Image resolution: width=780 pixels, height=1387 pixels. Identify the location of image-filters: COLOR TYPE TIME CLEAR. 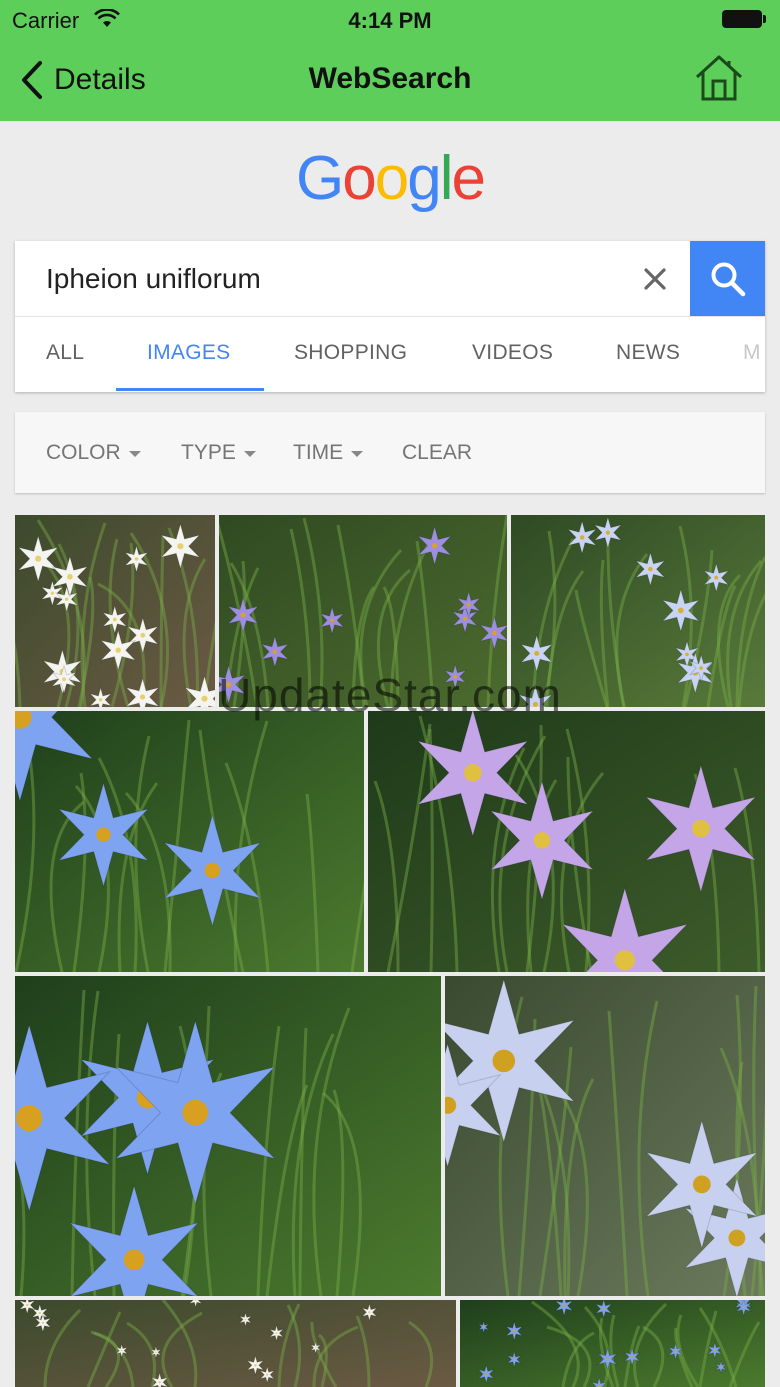
(390, 452).